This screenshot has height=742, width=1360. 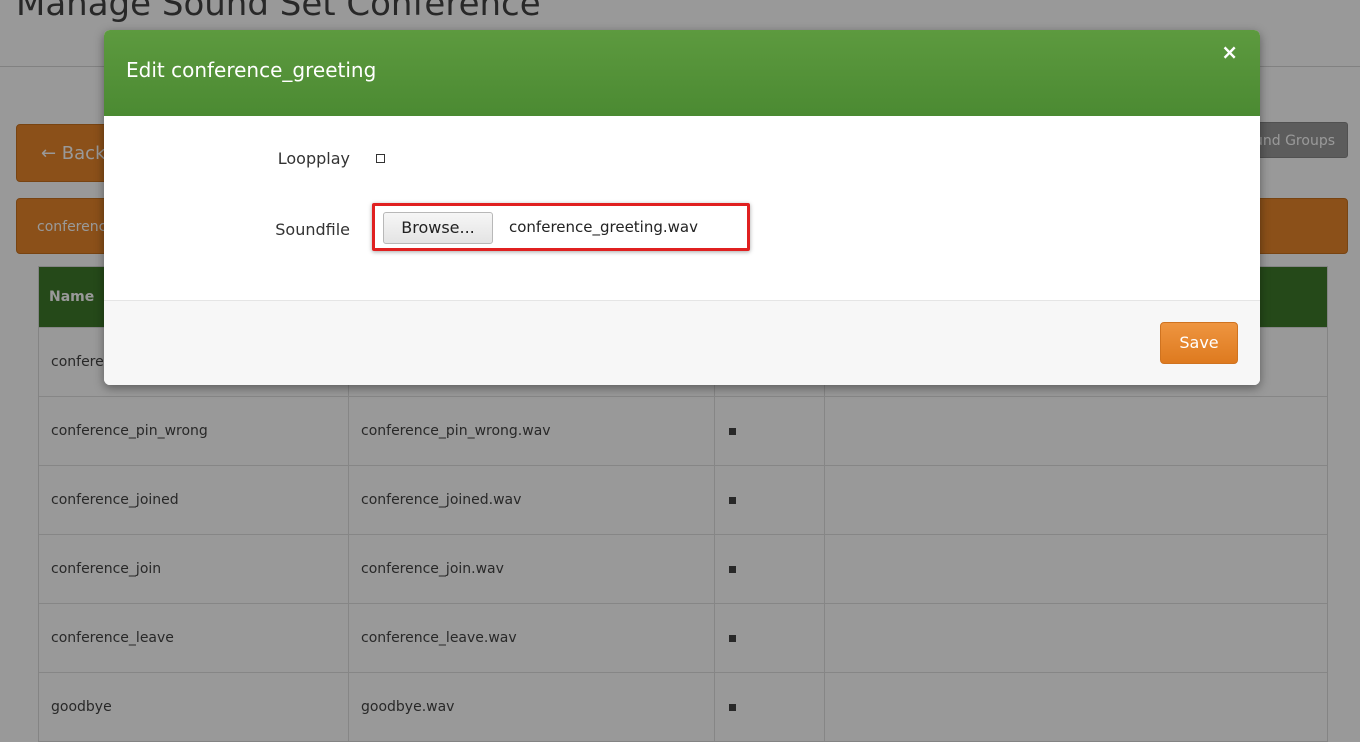 What do you see at coordinates (603, 227) in the screenshot?
I see `selected-file-name: conference_greeting.wav` at bounding box center [603, 227].